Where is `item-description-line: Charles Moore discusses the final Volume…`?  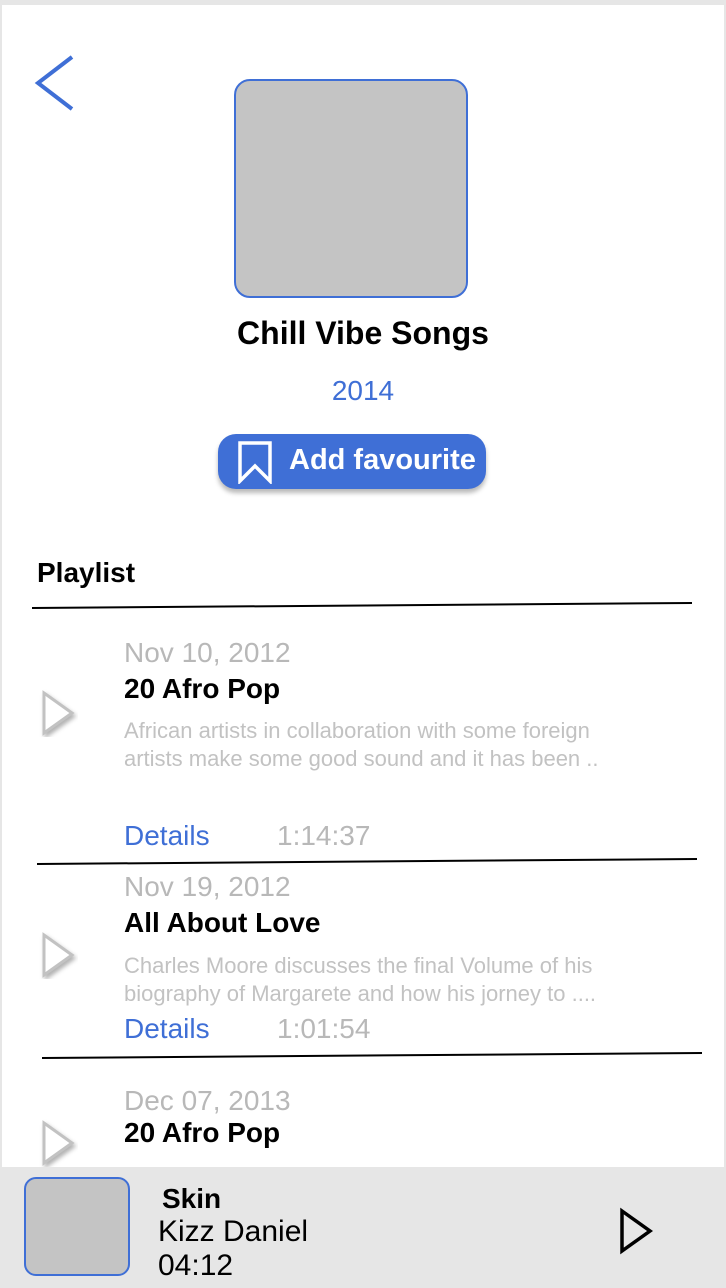 item-description-line: Charles Moore discusses the final Volume… is located at coordinates (358, 965).